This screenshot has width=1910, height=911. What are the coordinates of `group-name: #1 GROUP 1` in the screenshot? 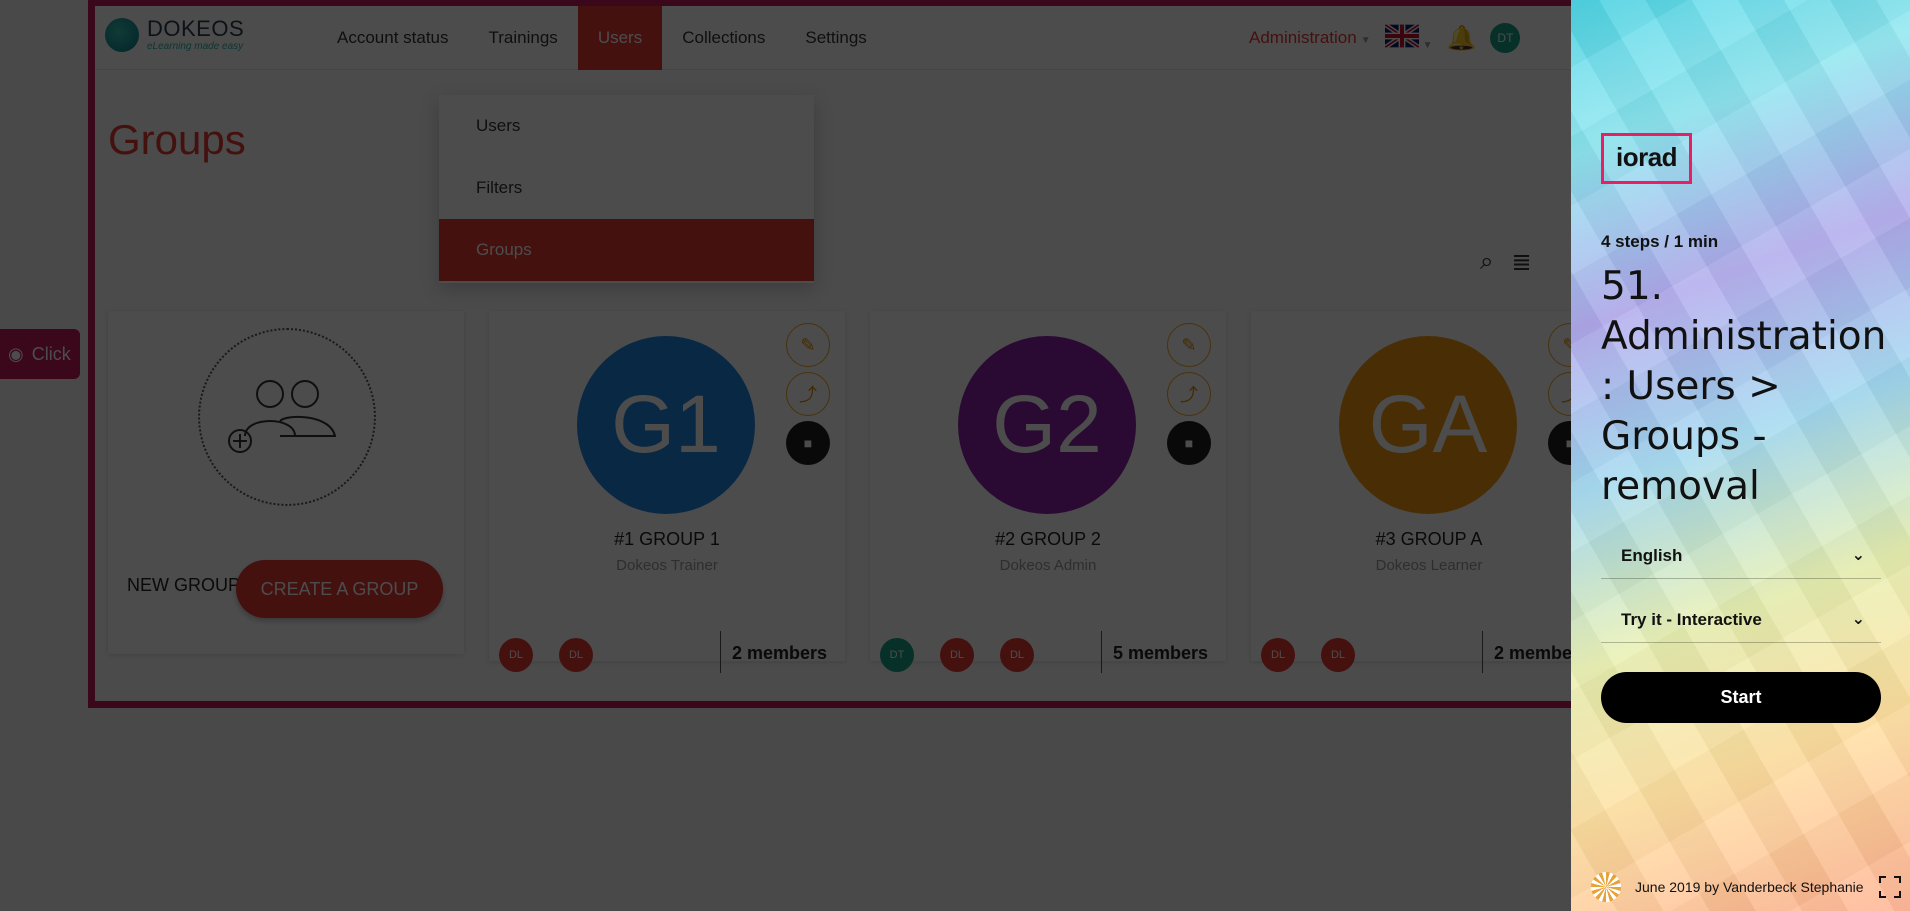 It's located at (667, 539).